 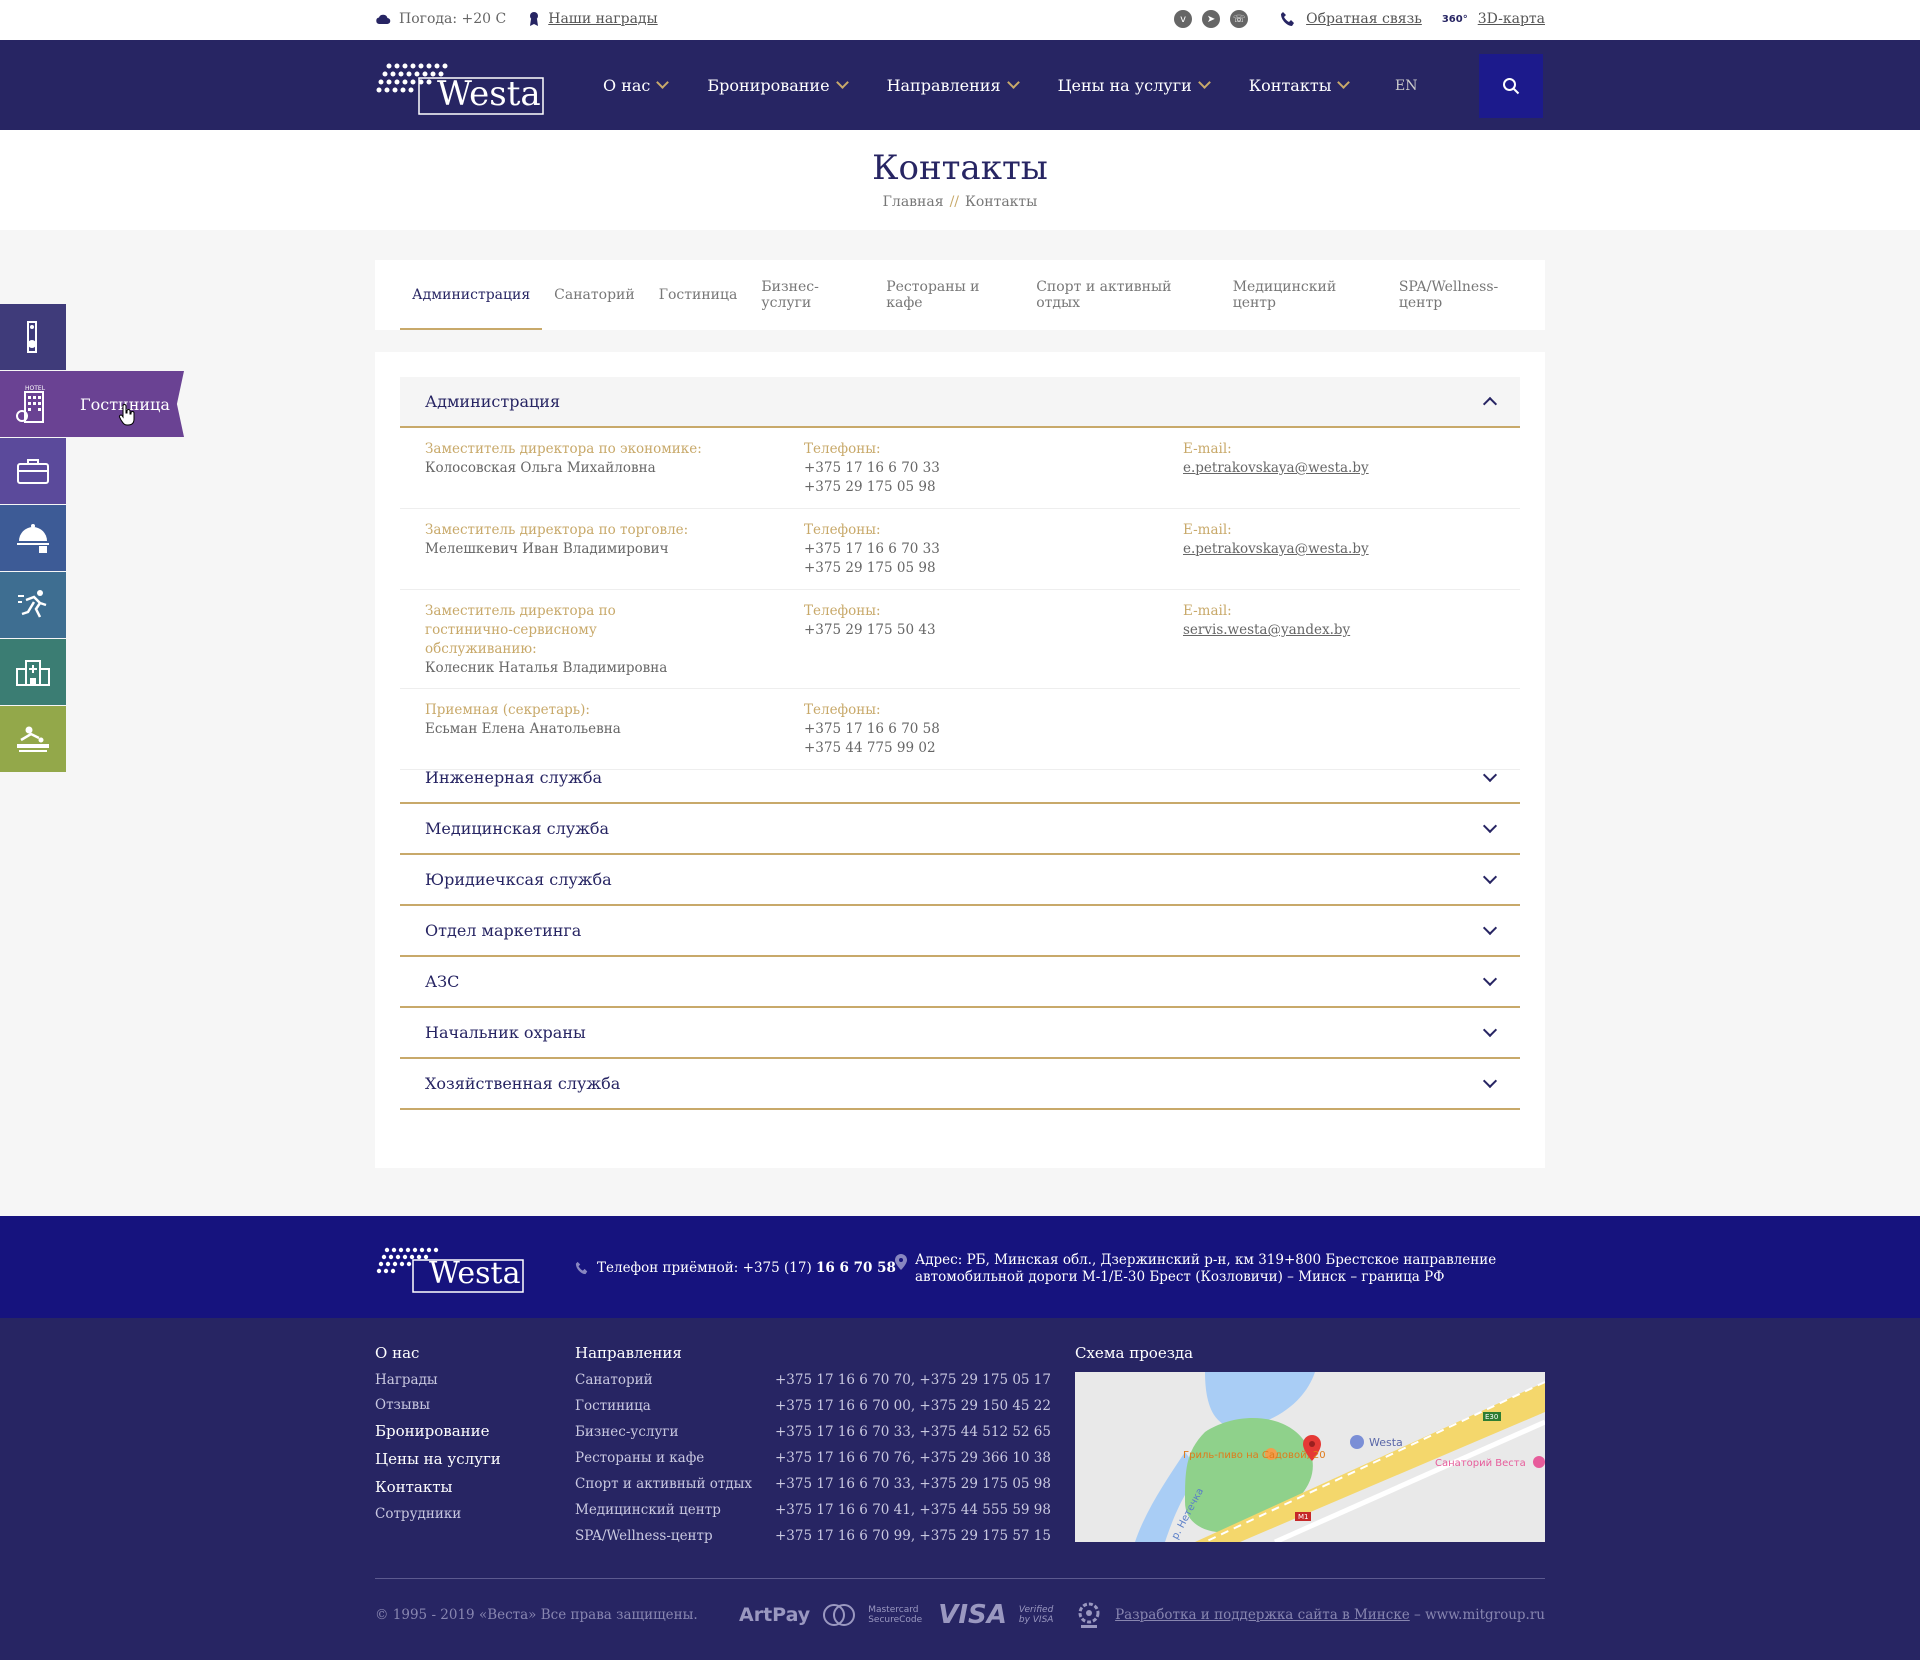 What do you see at coordinates (913, 1380) in the screenshot?
I see `direction-phones: +375 17 16 6 70 70, +375 29 175 05 17` at bounding box center [913, 1380].